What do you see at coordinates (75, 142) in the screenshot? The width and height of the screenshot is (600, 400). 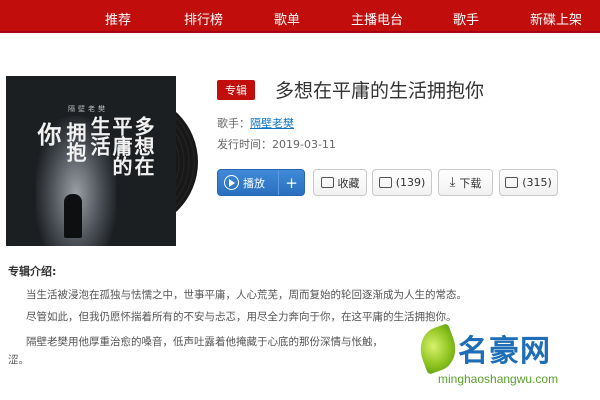 I see `cover-text-line: 拥抱` at bounding box center [75, 142].